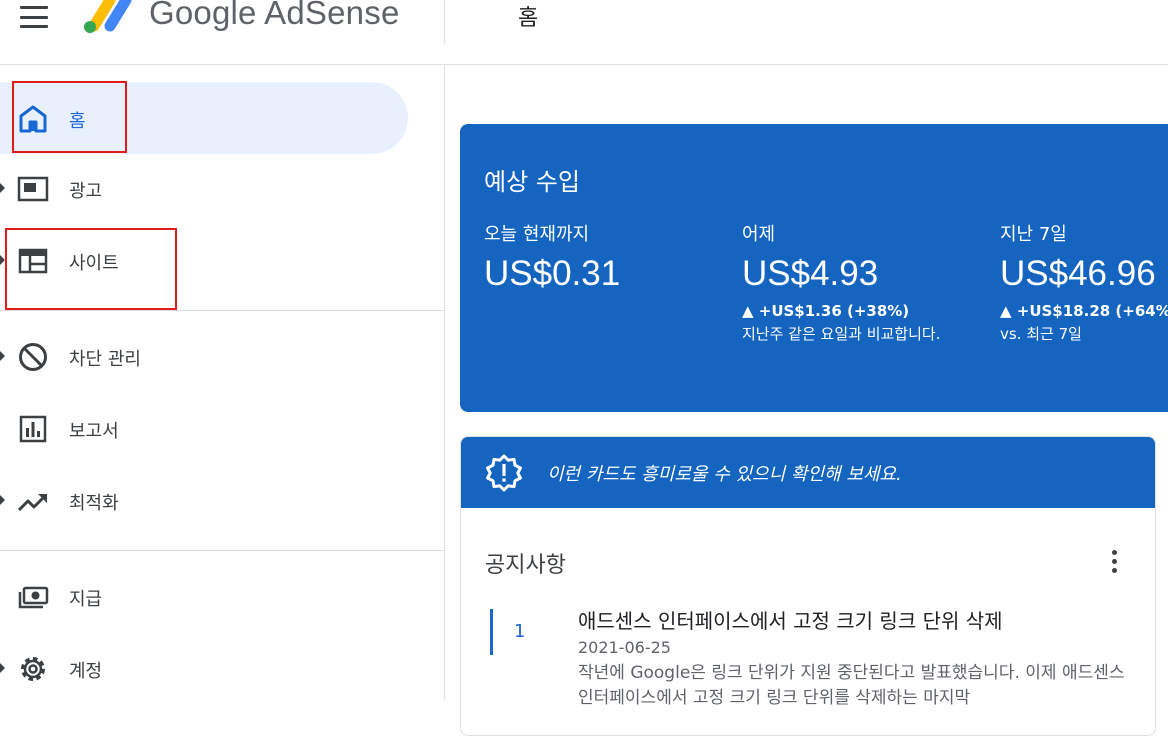 This screenshot has height=736, width=1168. What do you see at coordinates (790, 619) in the screenshot?
I see `announcement-title-link: 애드센스 인터페이스에서 고정 크기 링크 단위 삭제` at bounding box center [790, 619].